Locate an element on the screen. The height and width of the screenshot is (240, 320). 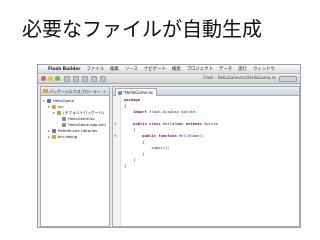
menu-source: ソース is located at coordinates (131, 69).